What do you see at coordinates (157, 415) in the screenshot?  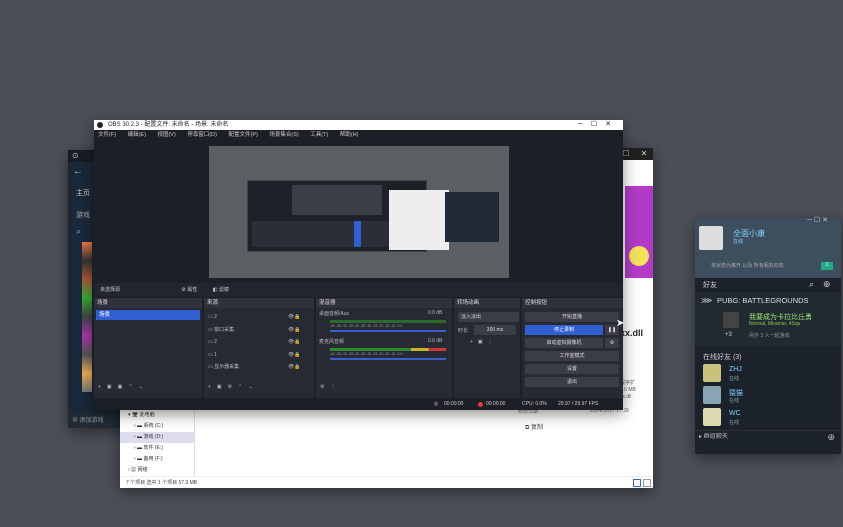 I see `tree-this-pc: ▾ 🖥 此电脑` at bounding box center [157, 415].